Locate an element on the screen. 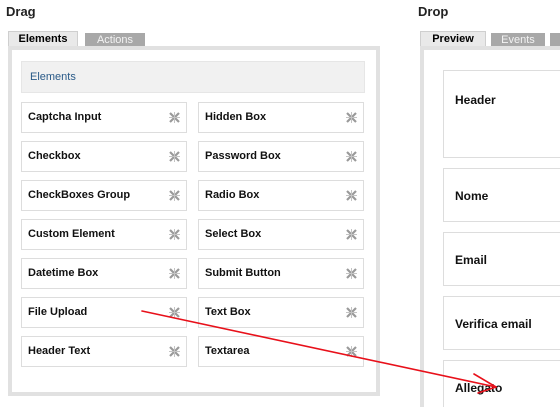  element-submit-button: Submit Button is located at coordinates (281, 273).